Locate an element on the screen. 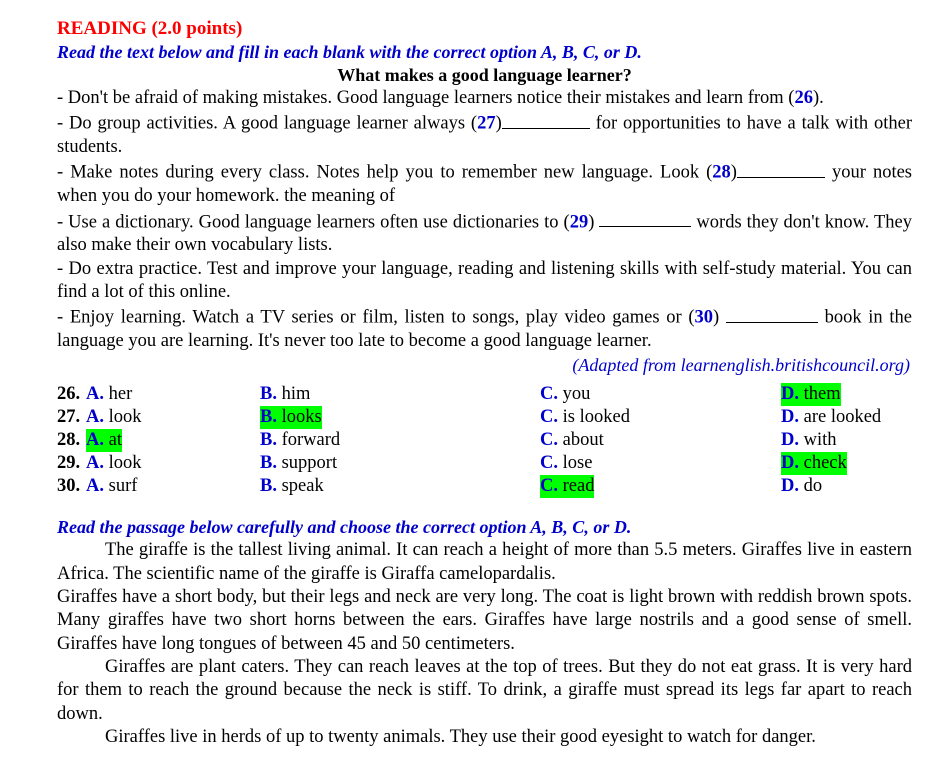  option-29-a: A. look is located at coordinates (114, 463).